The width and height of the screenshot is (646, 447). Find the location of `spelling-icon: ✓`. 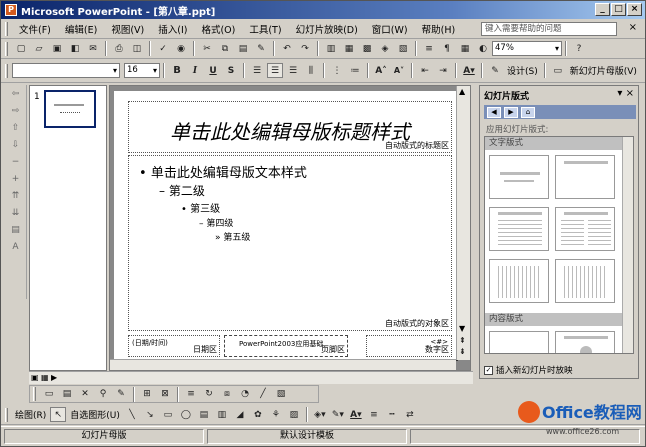

spelling-icon: ✓ is located at coordinates (163, 48).